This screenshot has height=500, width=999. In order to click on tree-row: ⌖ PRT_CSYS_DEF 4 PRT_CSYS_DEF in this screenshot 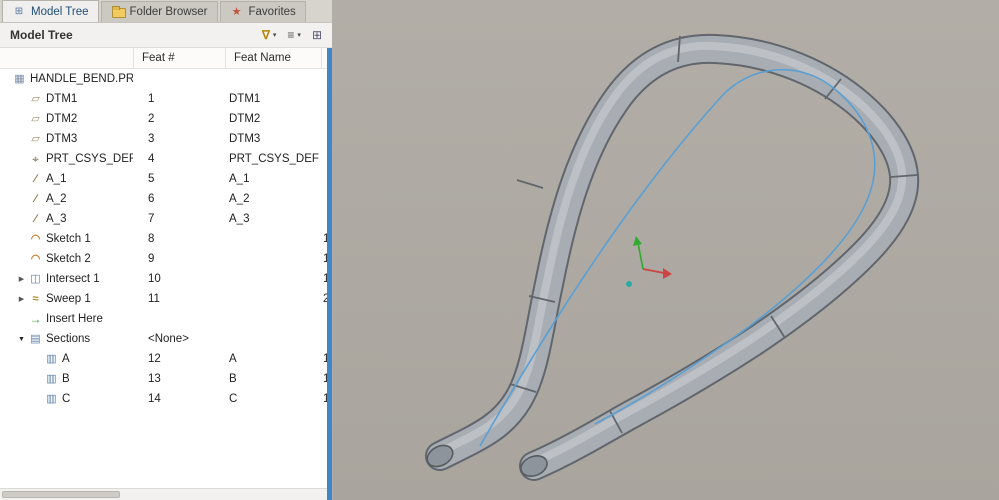, I will do `click(166, 159)`.